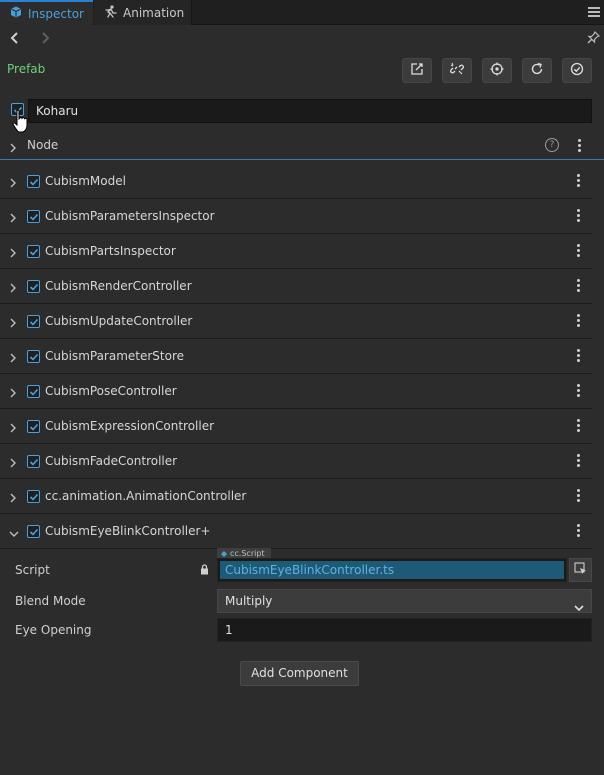 The height and width of the screenshot is (775, 604). I want to click on component-name: cc.animation.AnimationController, so click(146, 496).